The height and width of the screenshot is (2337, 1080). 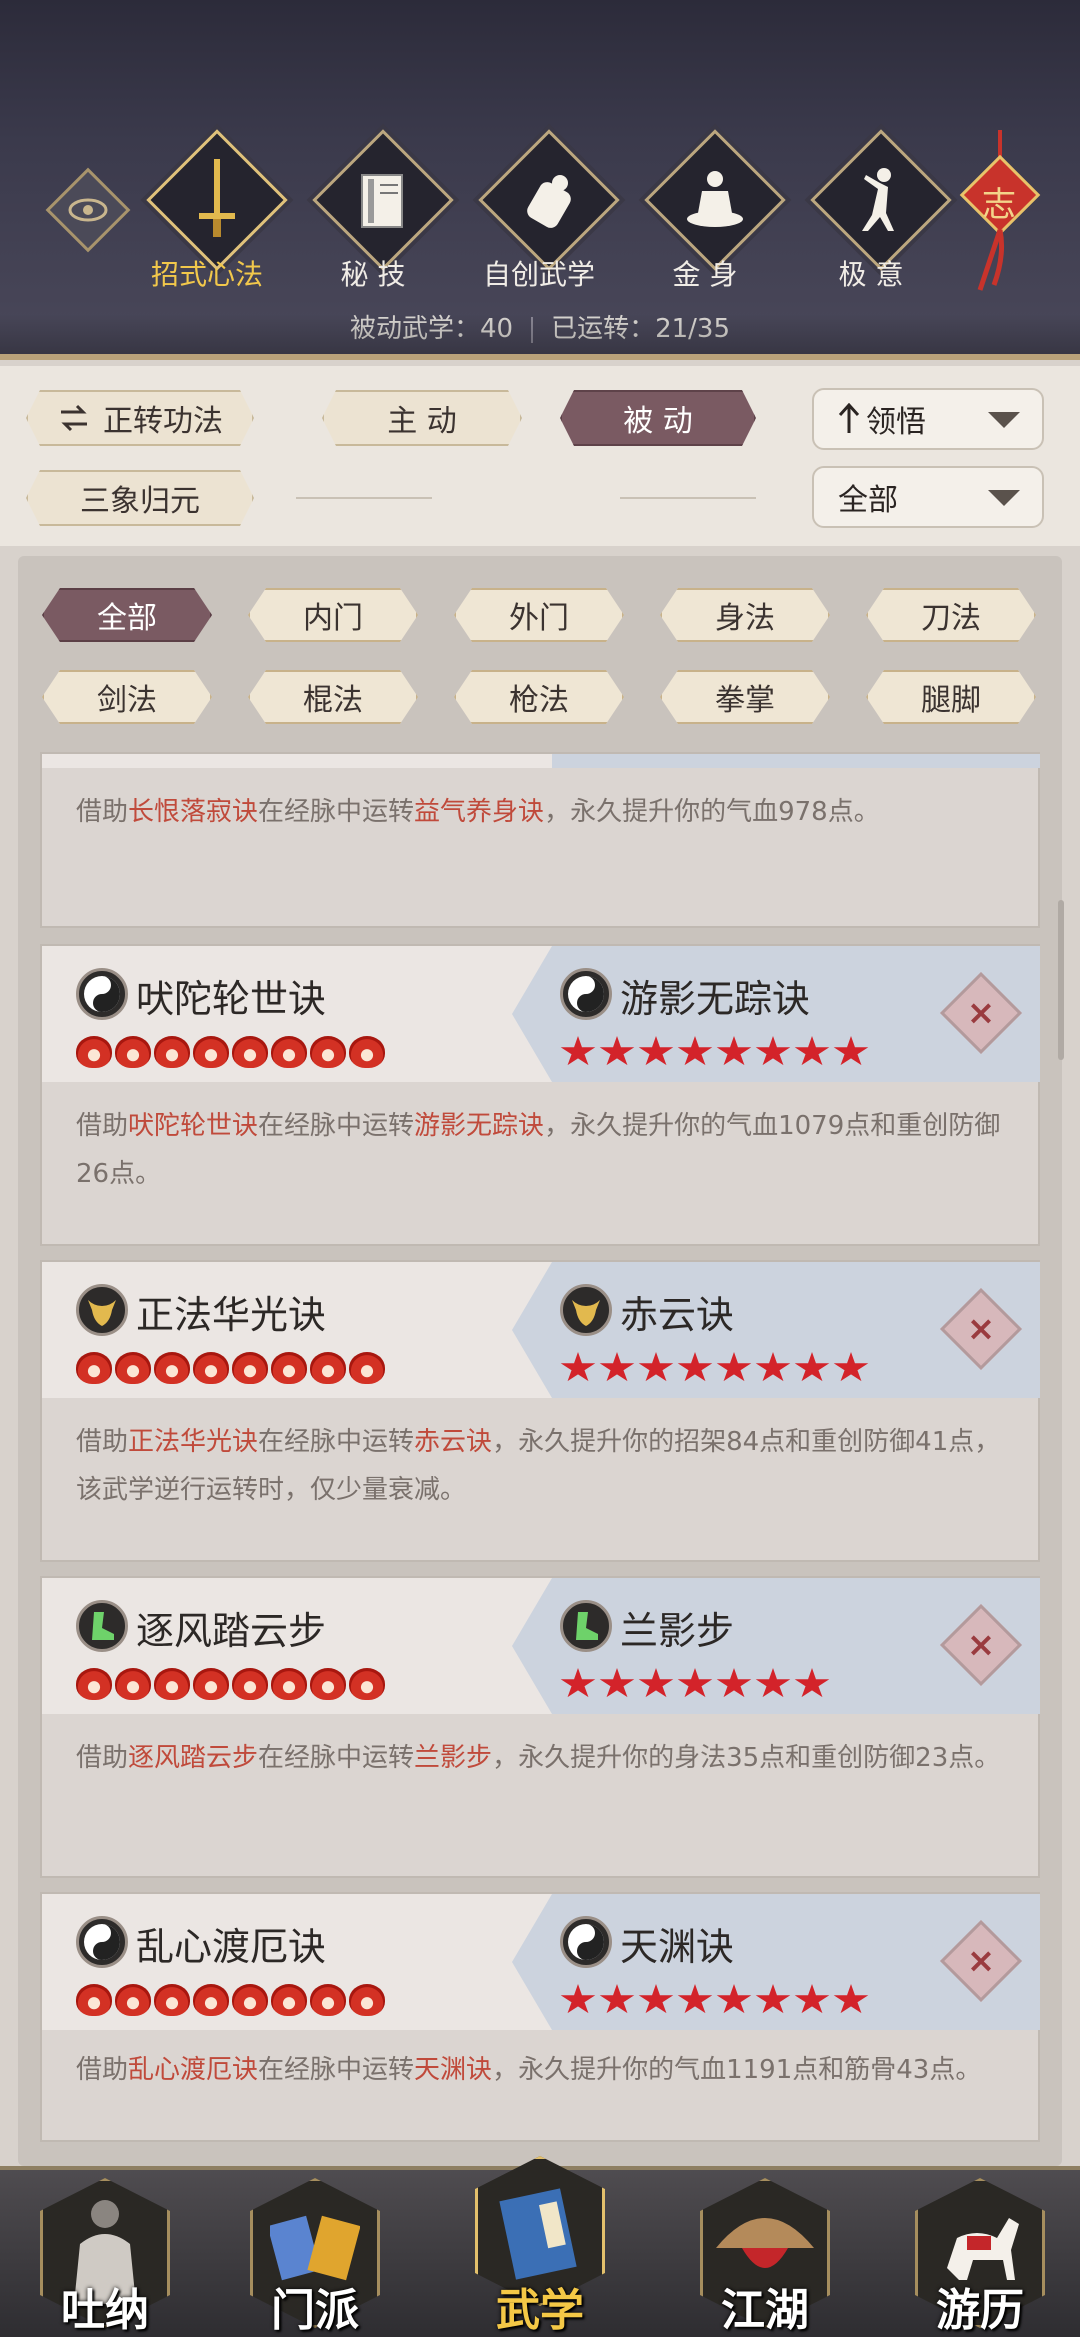 I want to click on tab-passive: 被 动, so click(x=658, y=418).